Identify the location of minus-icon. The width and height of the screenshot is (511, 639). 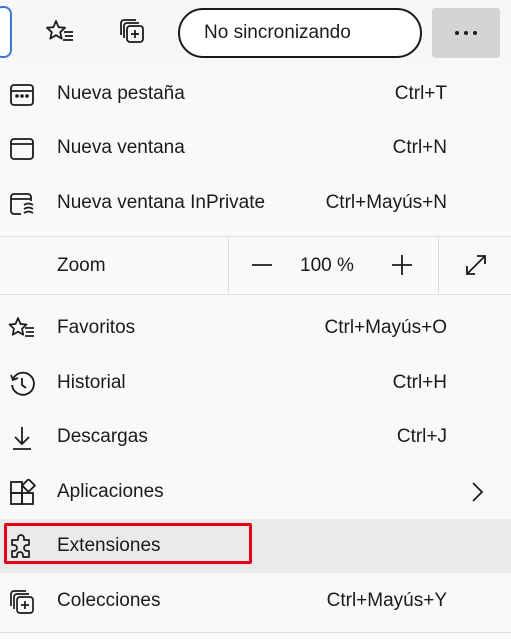
(262, 265).